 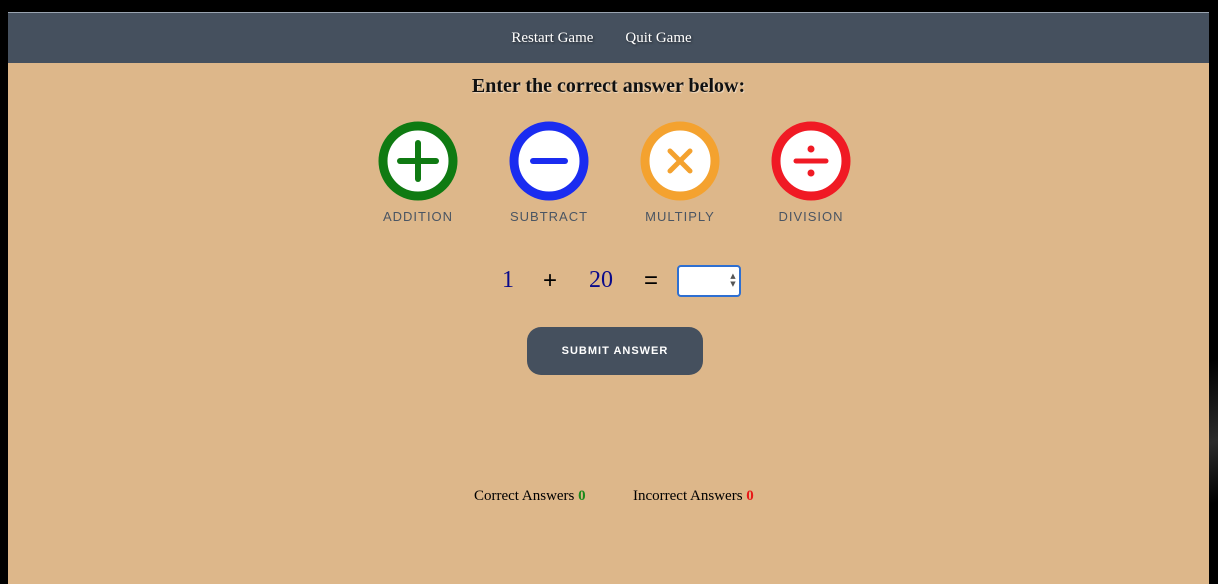 I want to click on subtract-label: SUBTRACT, so click(x=549, y=216).